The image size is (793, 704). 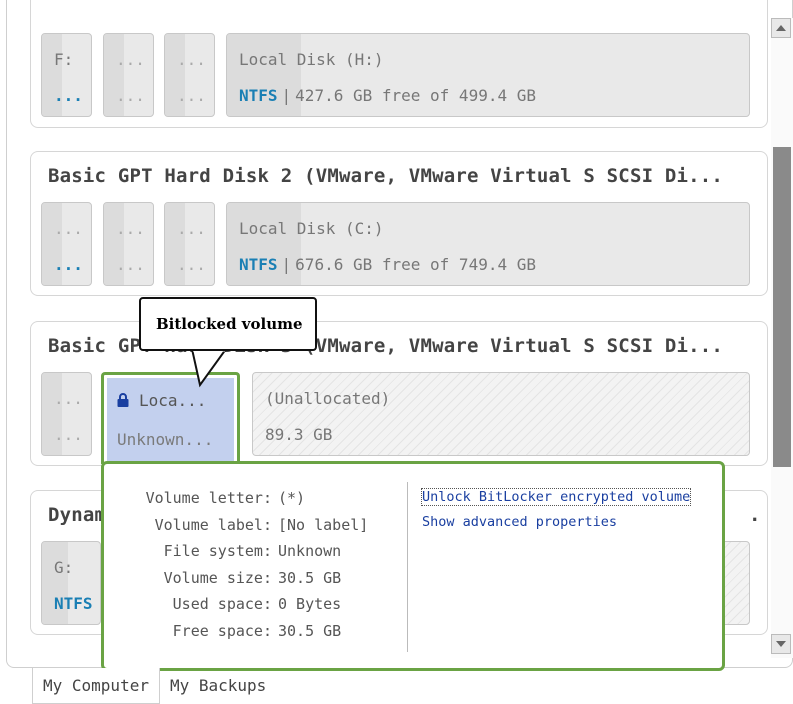 What do you see at coordinates (261, 524) in the screenshot?
I see `property-row: Volume label: [No label]` at bounding box center [261, 524].